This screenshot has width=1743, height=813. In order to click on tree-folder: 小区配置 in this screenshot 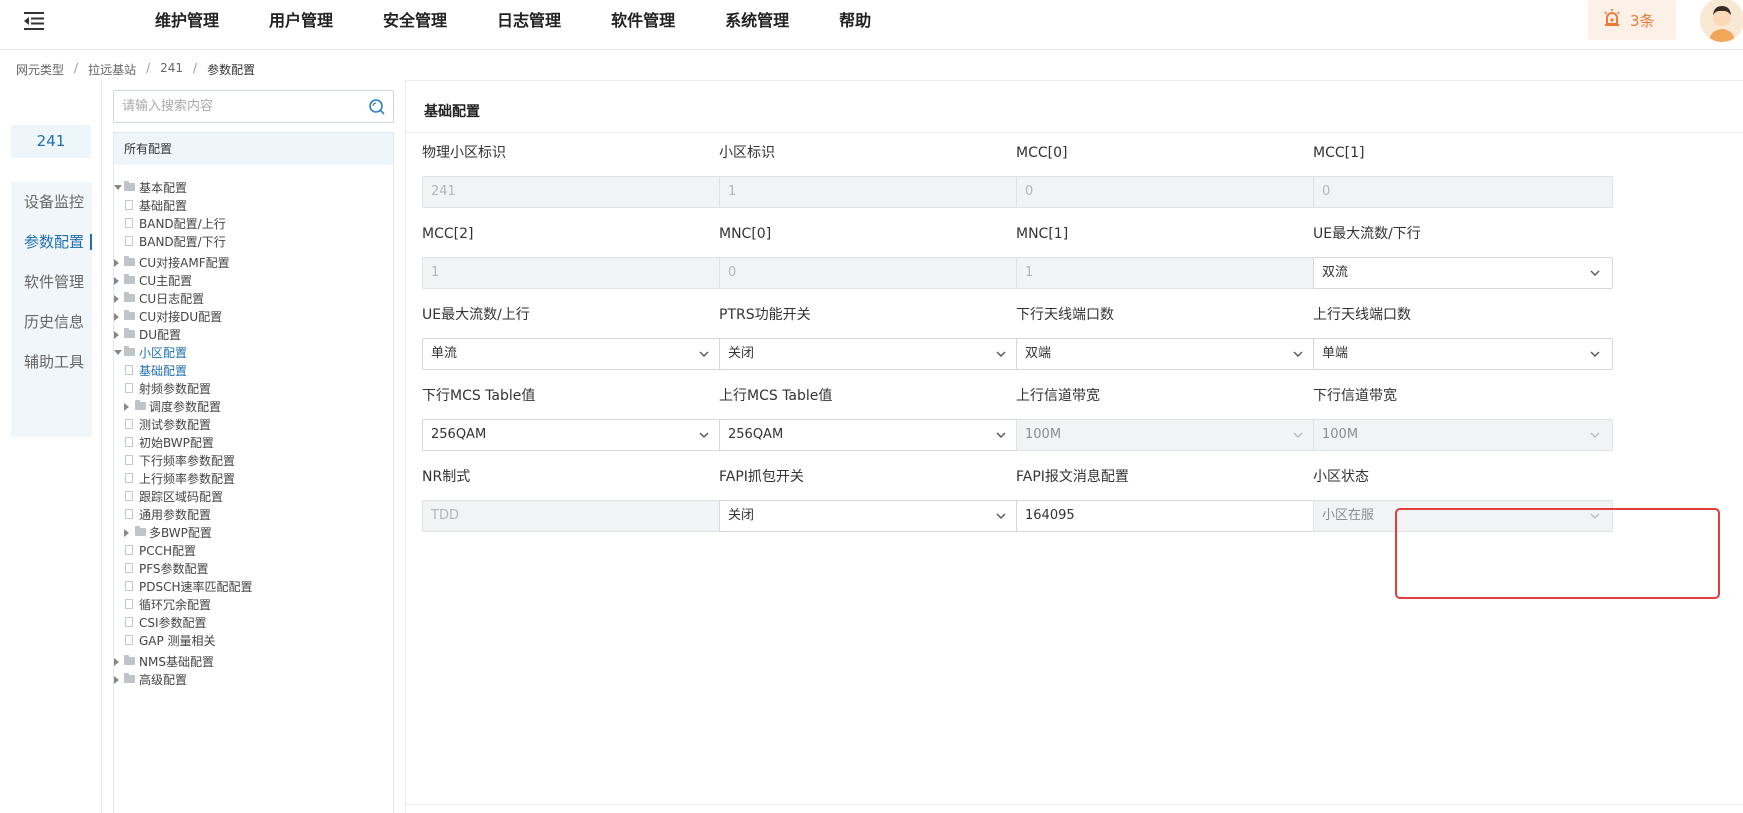, I will do `click(253, 353)`.